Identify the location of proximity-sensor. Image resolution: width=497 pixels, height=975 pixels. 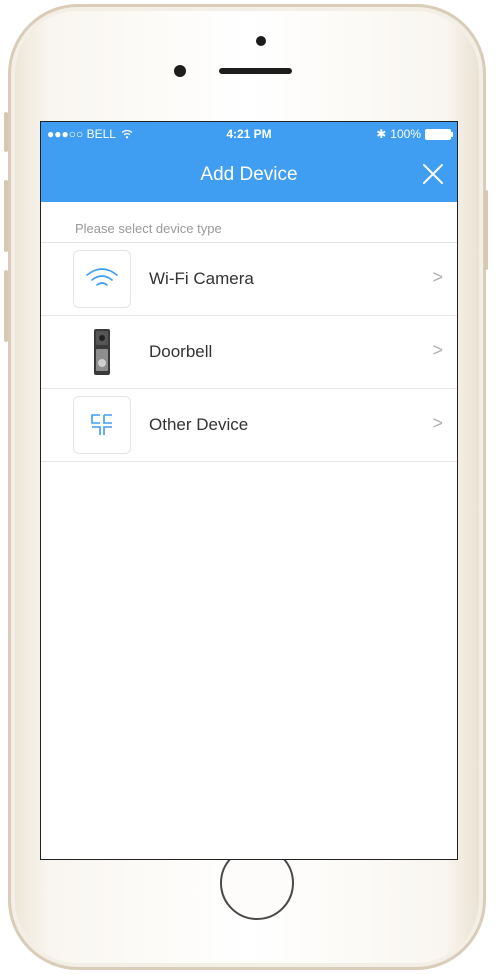
(261, 41).